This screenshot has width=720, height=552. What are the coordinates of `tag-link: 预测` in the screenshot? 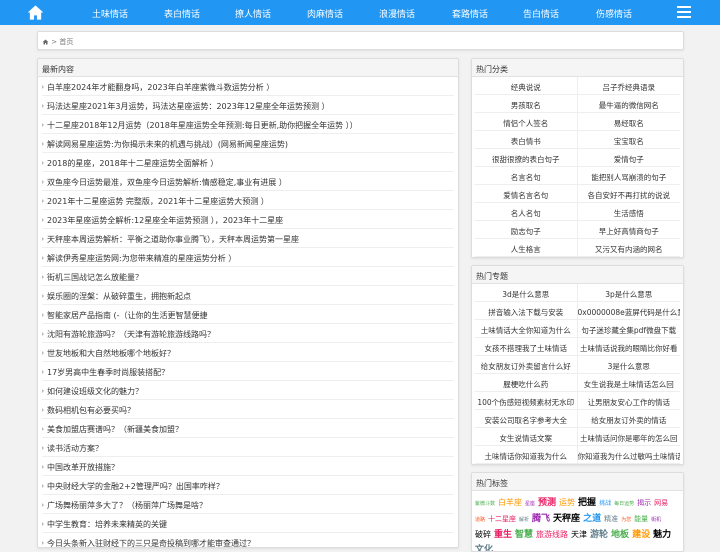 It's located at (547, 503).